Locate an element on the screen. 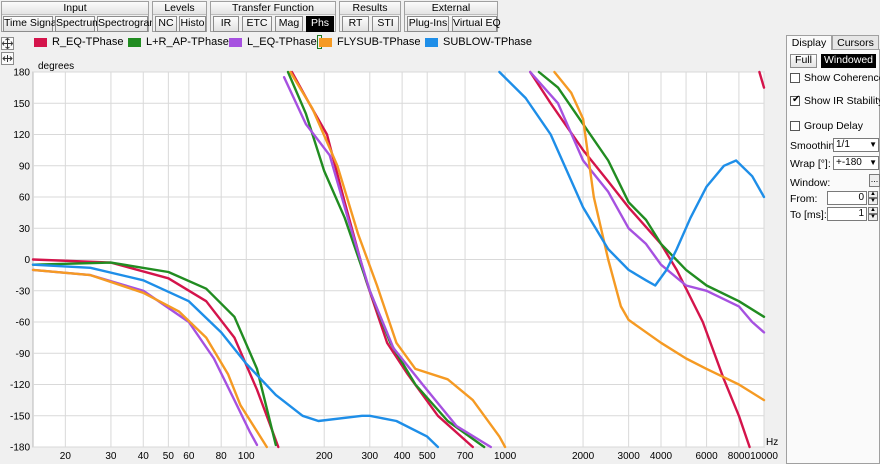 The image size is (880, 464). to-input: 1 is located at coordinates (847, 214).